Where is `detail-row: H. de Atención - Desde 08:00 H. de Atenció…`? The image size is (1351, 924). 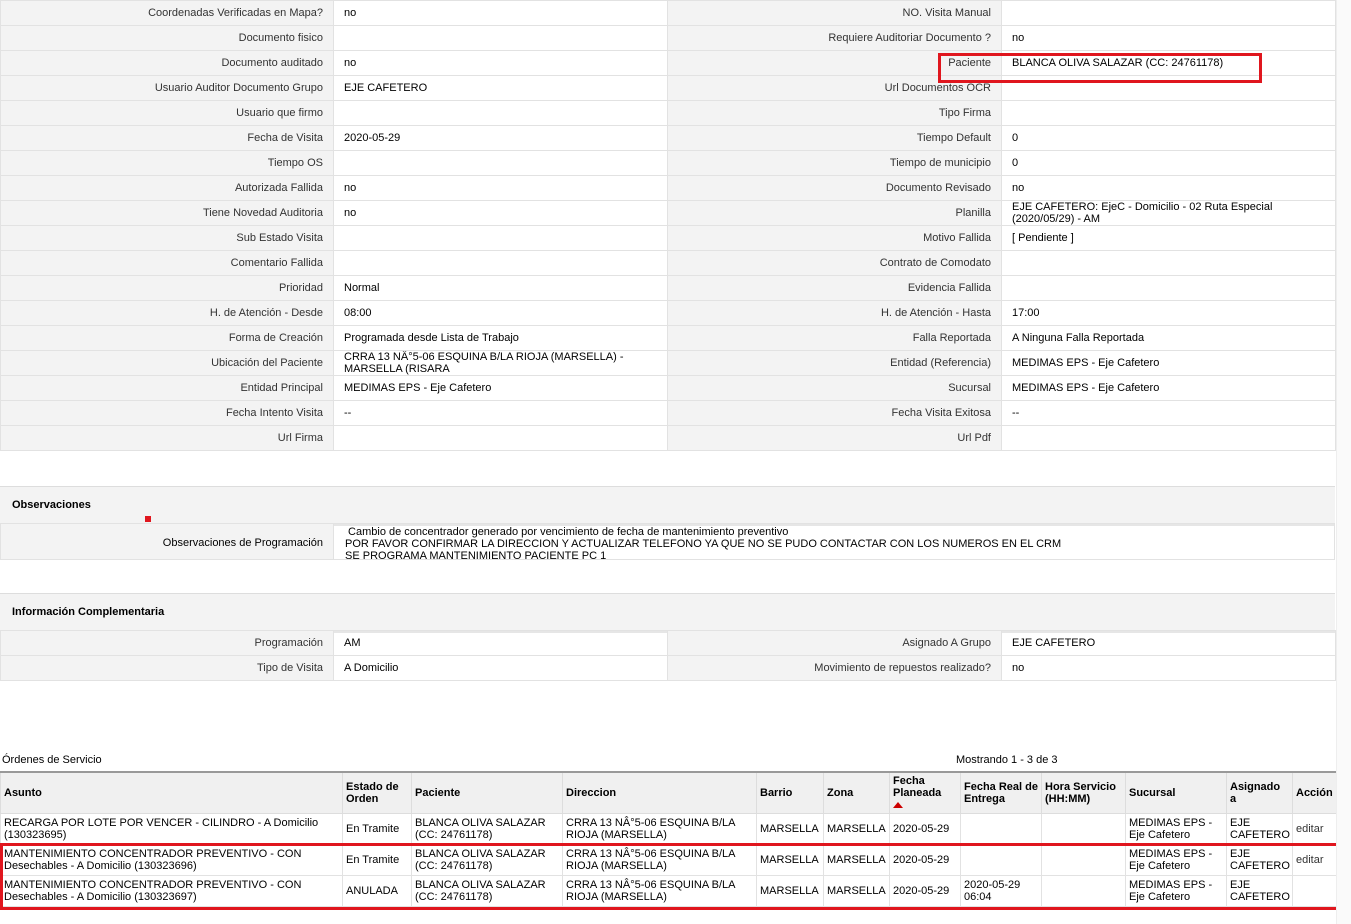 detail-row: H. de Atención - Desde 08:00 H. de Atenció… is located at coordinates (668, 313).